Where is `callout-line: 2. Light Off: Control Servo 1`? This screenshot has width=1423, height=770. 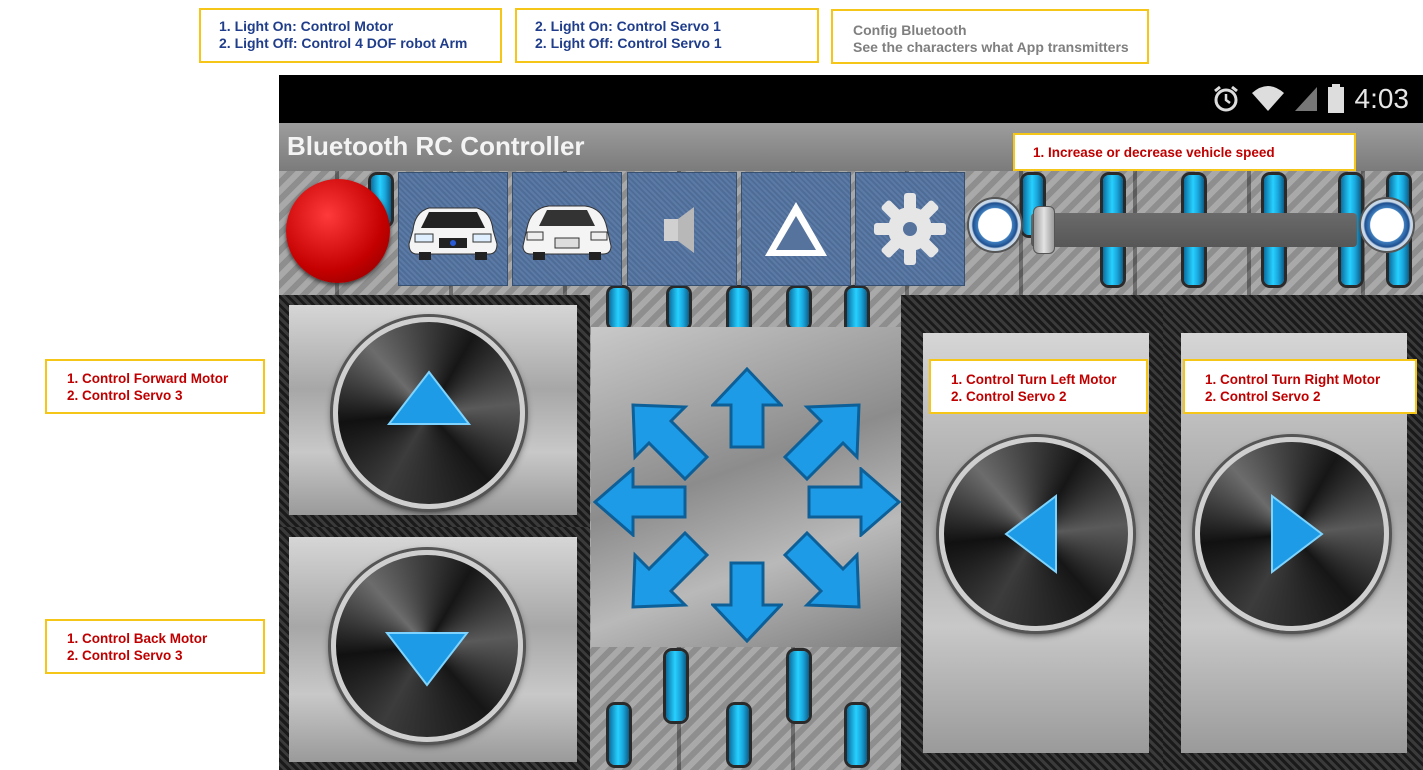 callout-line: 2. Light Off: Control Servo 1 is located at coordinates (628, 43).